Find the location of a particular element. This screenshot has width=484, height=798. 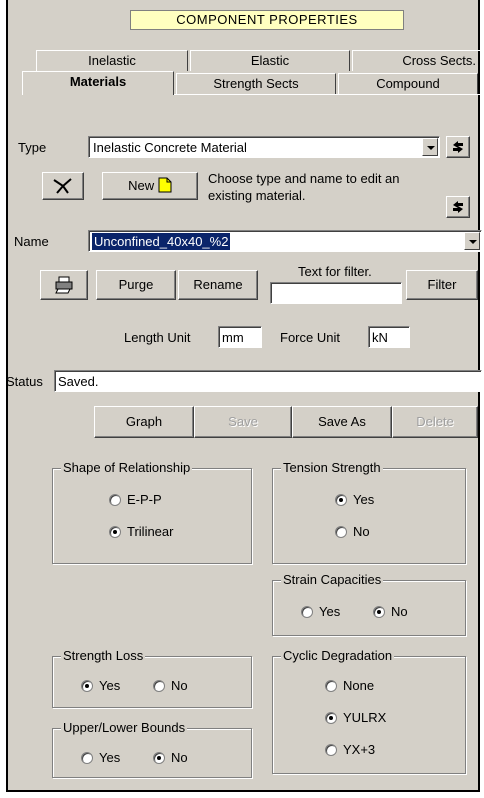

upper-lower-bounds-group: Upper/Lower Bounds Yes No is located at coordinates (152, 749).